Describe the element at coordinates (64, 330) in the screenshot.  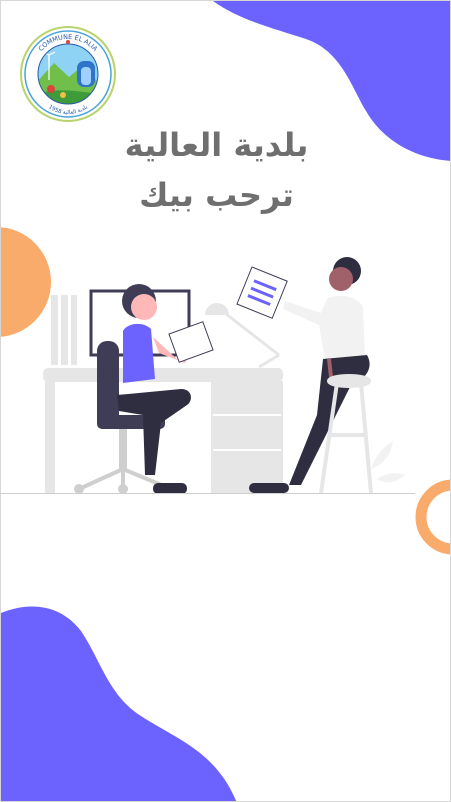
I see `shelf-illustration` at that location.